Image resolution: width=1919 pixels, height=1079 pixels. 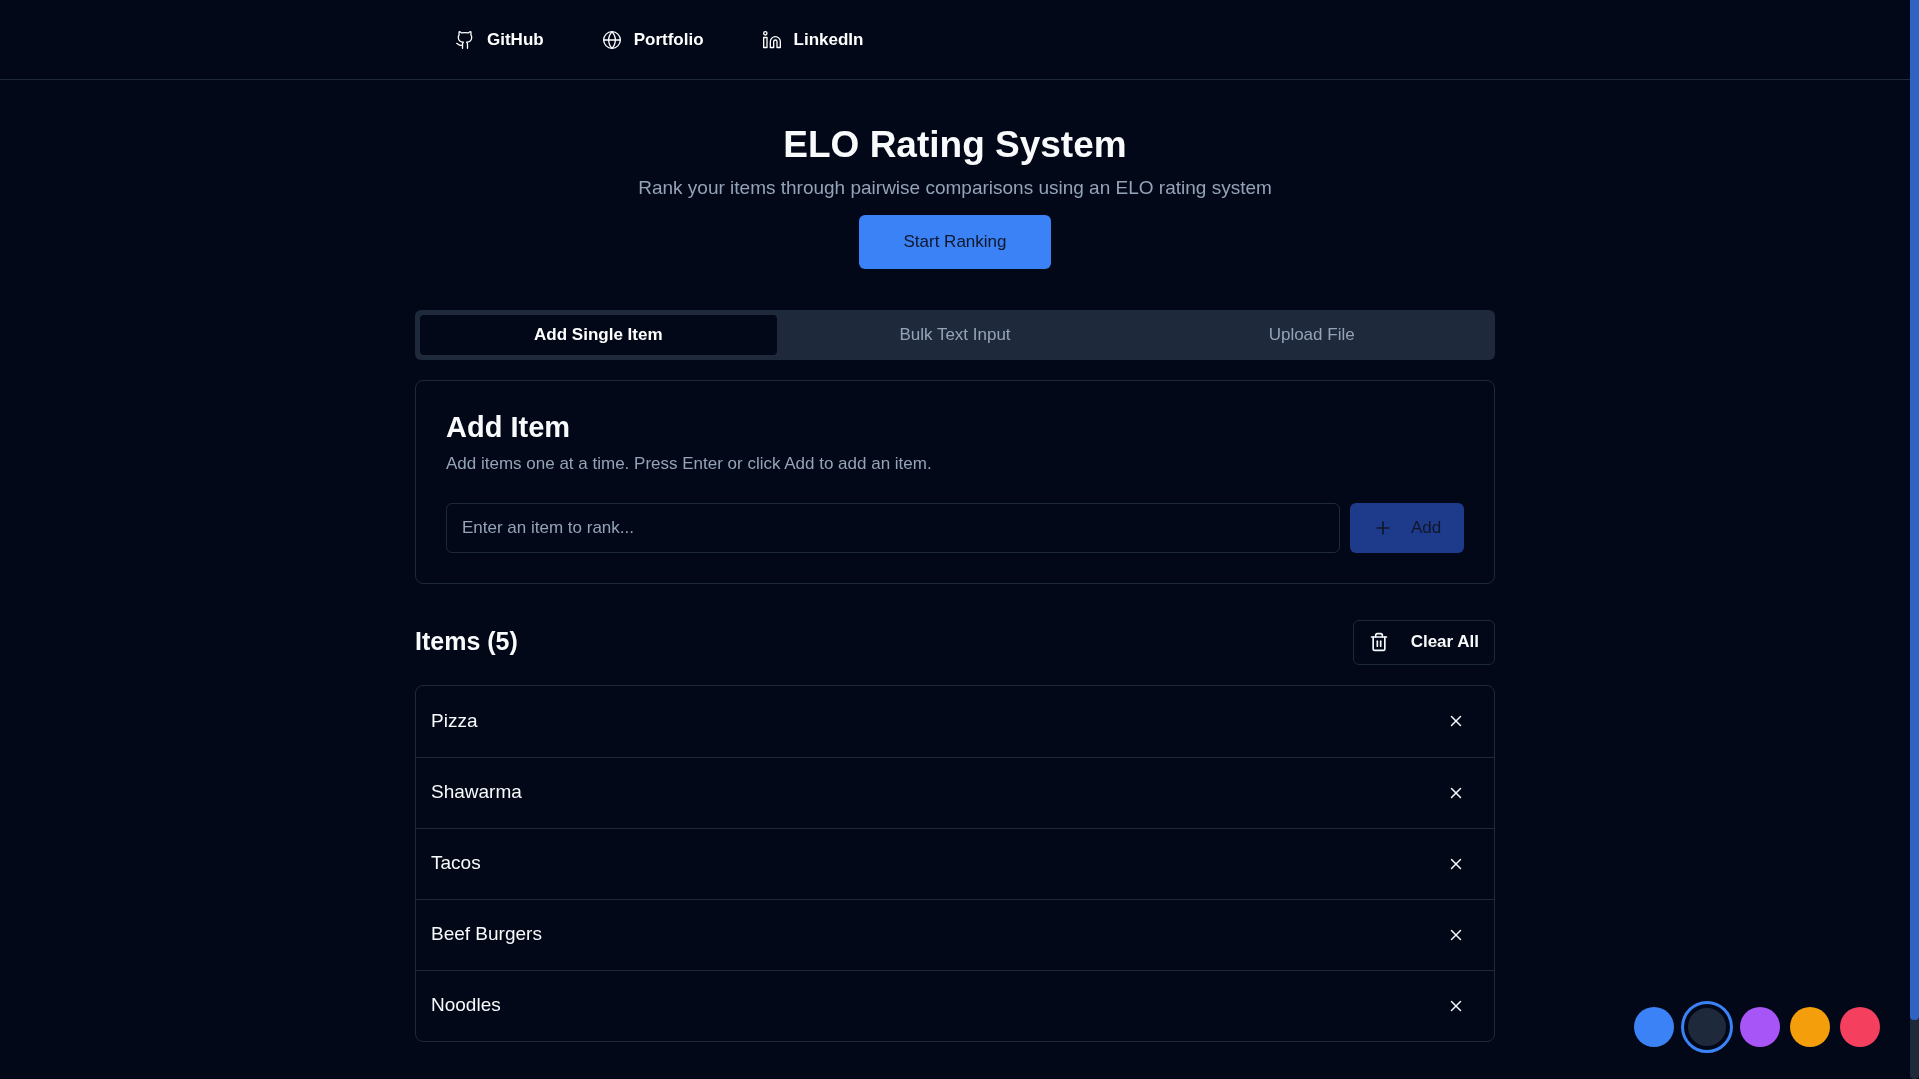 I want to click on page-subtitle: Rank your items through pairwise comparisons using an ELO rating system, so click(x=955, y=188).